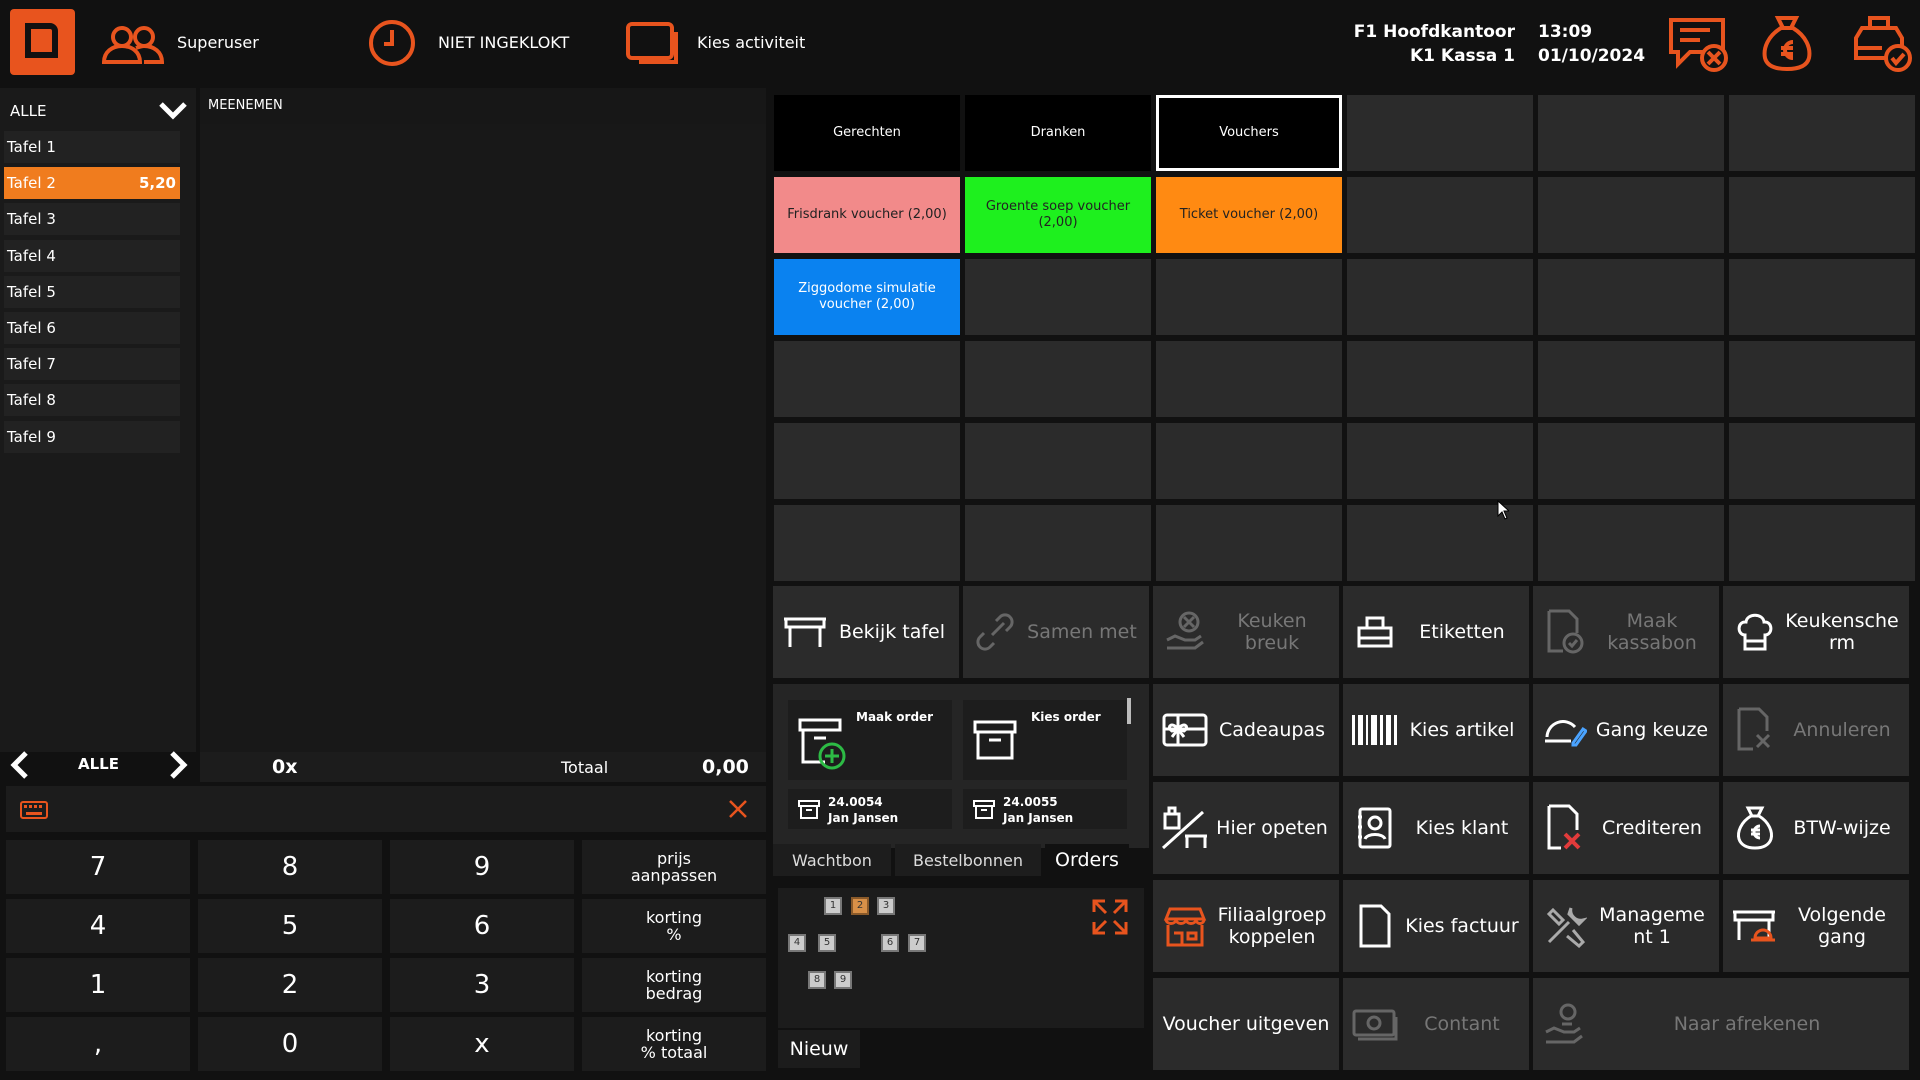 The width and height of the screenshot is (1920, 1080). I want to click on sidebar-item-table: Tafel 4, so click(92, 255).